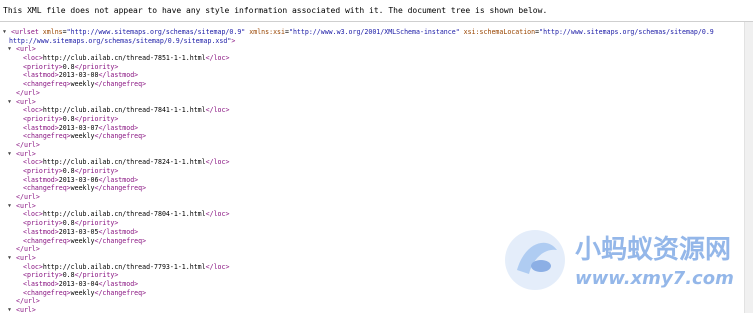  What do you see at coordinates (78, 75) in the screenshot?
I see `lastmod-value: 2013-03-08` at bounding box center [78, 75].